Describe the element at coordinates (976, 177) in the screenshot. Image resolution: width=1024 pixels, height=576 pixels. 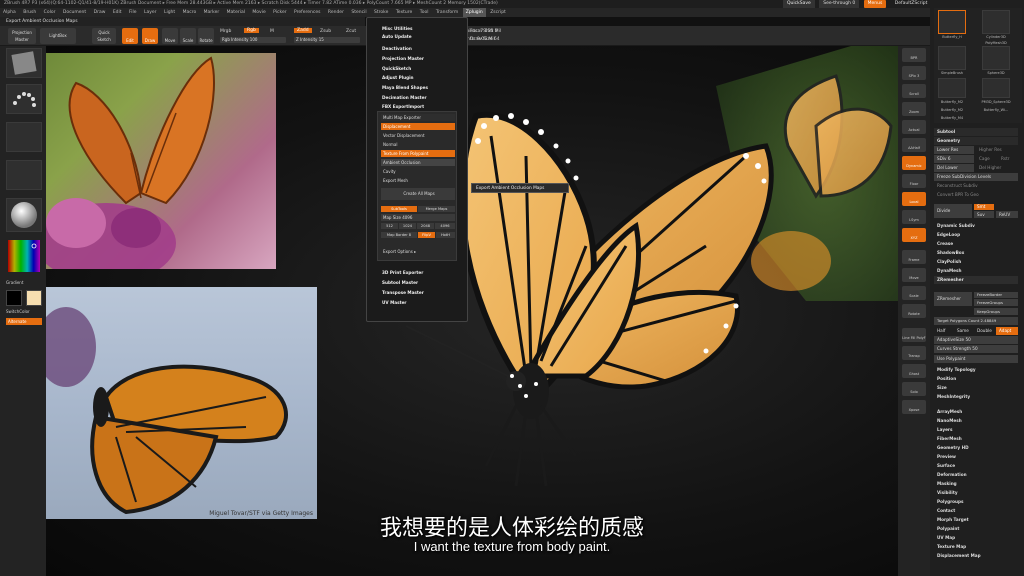
I see `freeze-subdivision-button: Freeze SubDivision Levels` at that location.